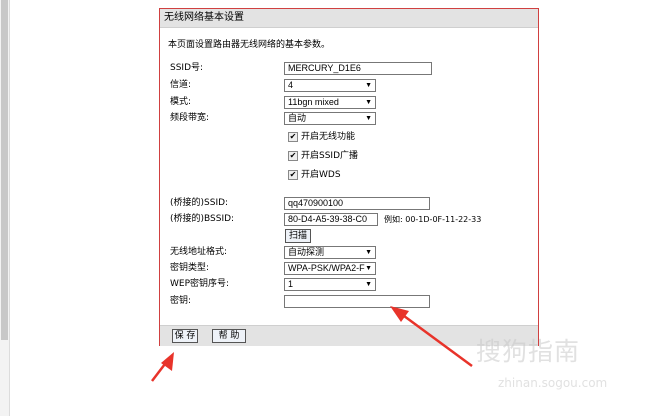 This screenshot has width=650, height=416. What do you see at coordinates (553, 383) in the screenshot?
I see `watermark-url: zhinan.sogou.com` at bounding box center [553, 383].